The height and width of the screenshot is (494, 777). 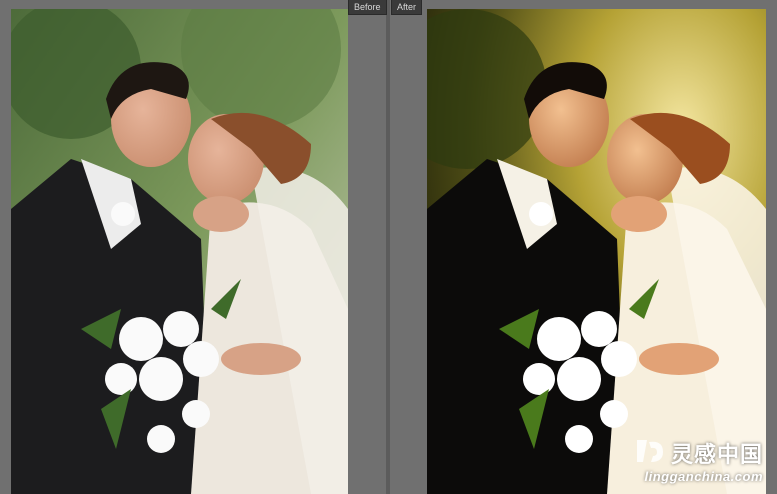 What do you see at coordinates (367, 7) in the screenshot?
I see `before-label: Before` at bounding box center [367, 7].